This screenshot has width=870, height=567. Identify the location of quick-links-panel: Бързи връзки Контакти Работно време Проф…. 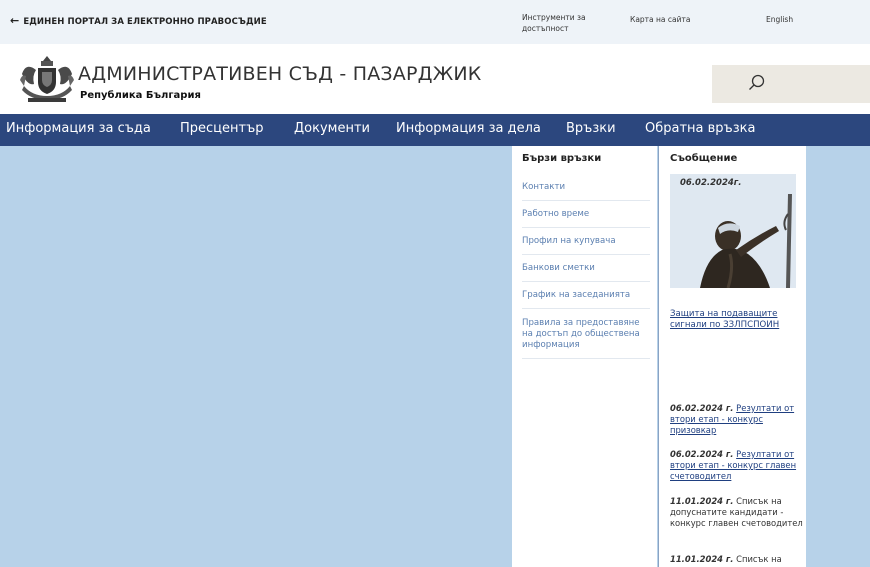
(584, 356).